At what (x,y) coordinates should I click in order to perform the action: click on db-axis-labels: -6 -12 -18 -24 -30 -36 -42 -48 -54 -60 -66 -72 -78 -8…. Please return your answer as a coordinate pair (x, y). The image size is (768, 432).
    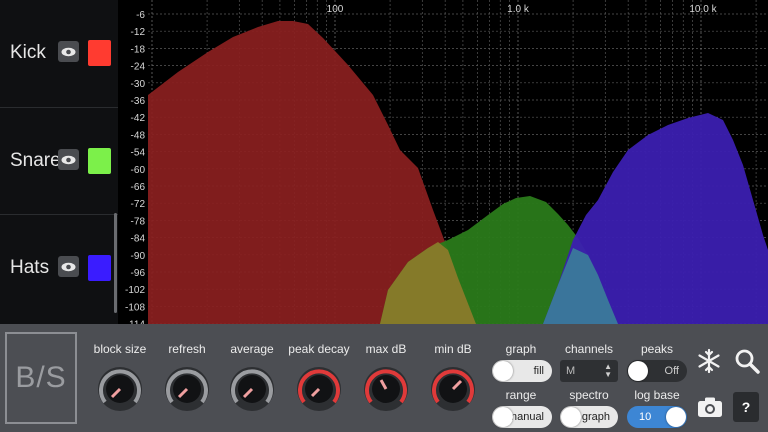
    Looking at the image, I should click on (135, 167).